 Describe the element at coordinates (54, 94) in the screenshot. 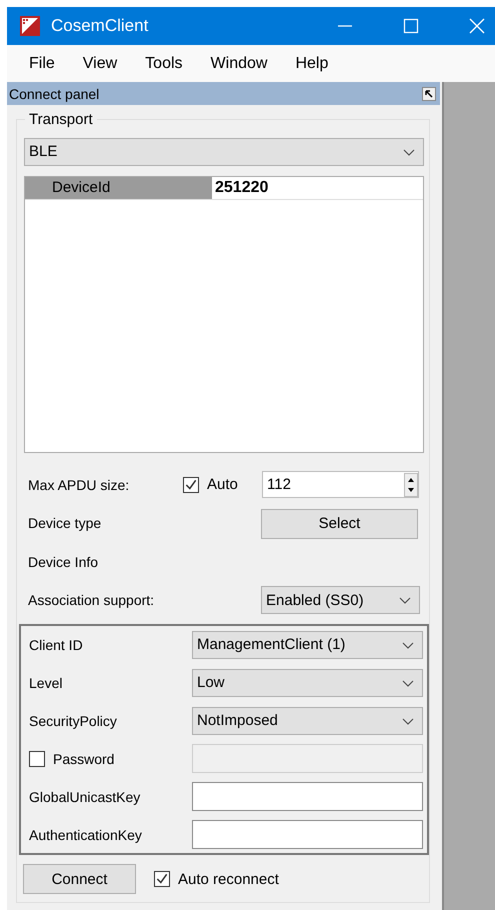

I see `panel-title: Connect panel` at that location.